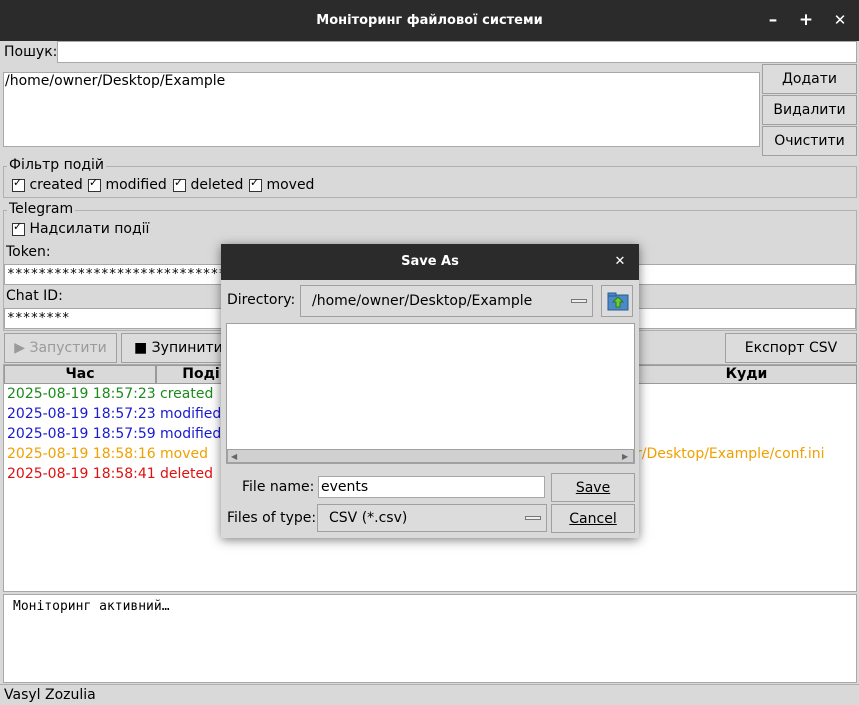  Describe the element at coordinates (136, 185) in the screenshot. I see `filter-modified-label: modified` at that location.